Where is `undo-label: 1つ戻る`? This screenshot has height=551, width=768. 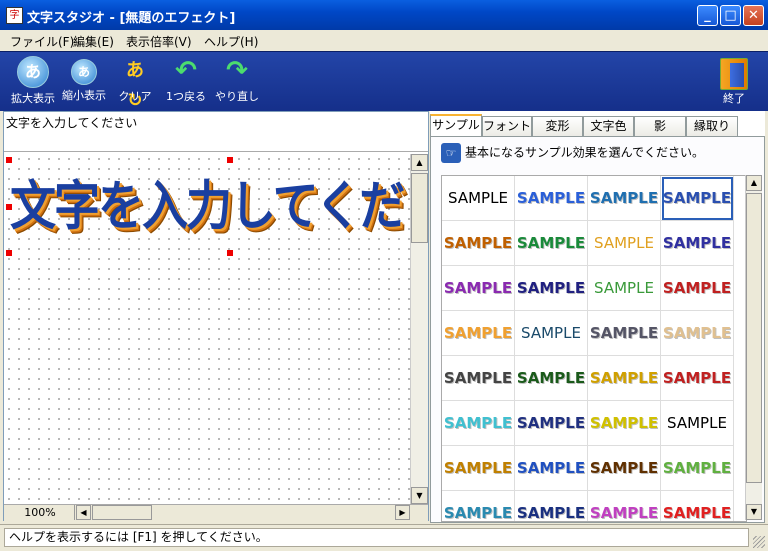 undo-label: 1つ戻る is located at coordinates (186, 96).